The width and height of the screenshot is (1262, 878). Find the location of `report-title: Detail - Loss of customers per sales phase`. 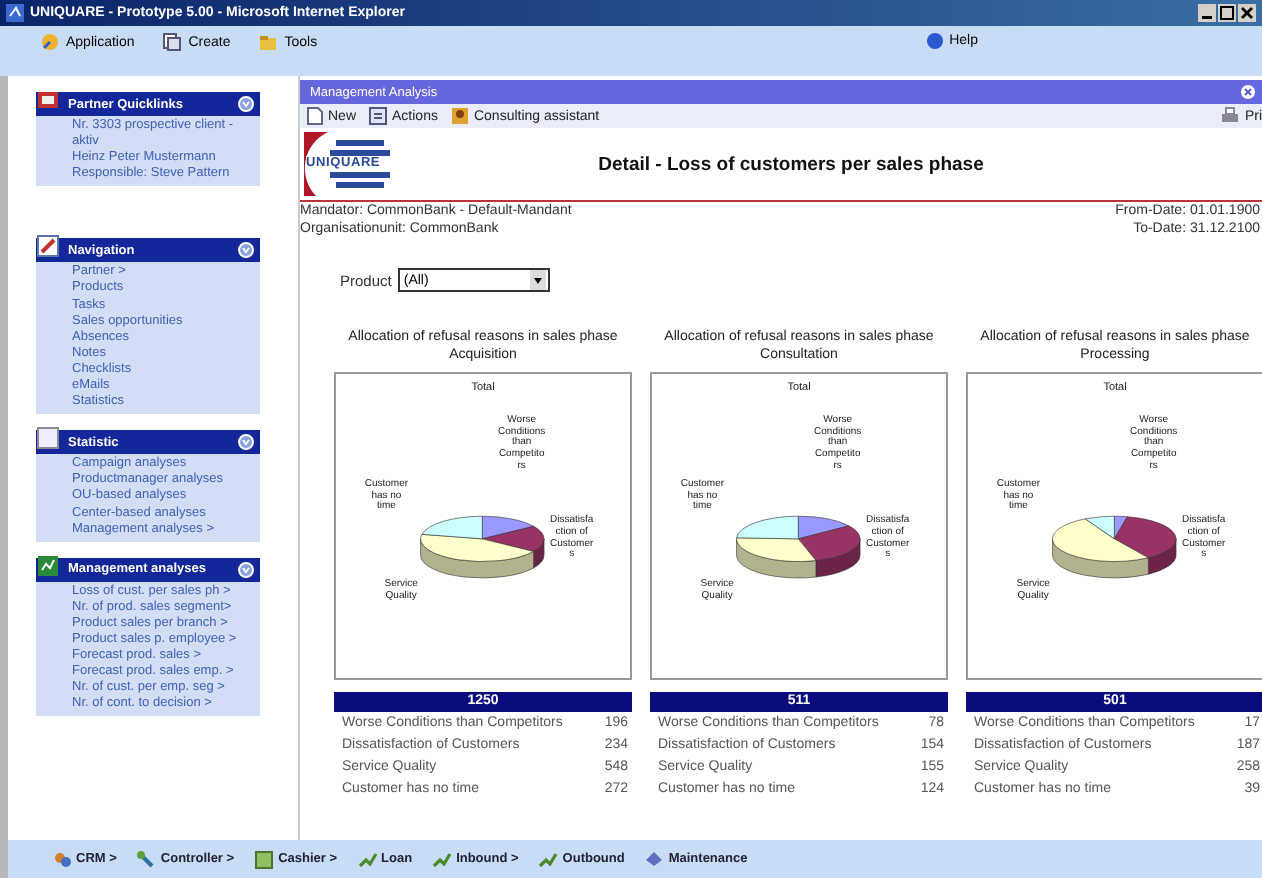

report-title: Detail - Loss of customers per sales phase is located at coordinates (791, 164).